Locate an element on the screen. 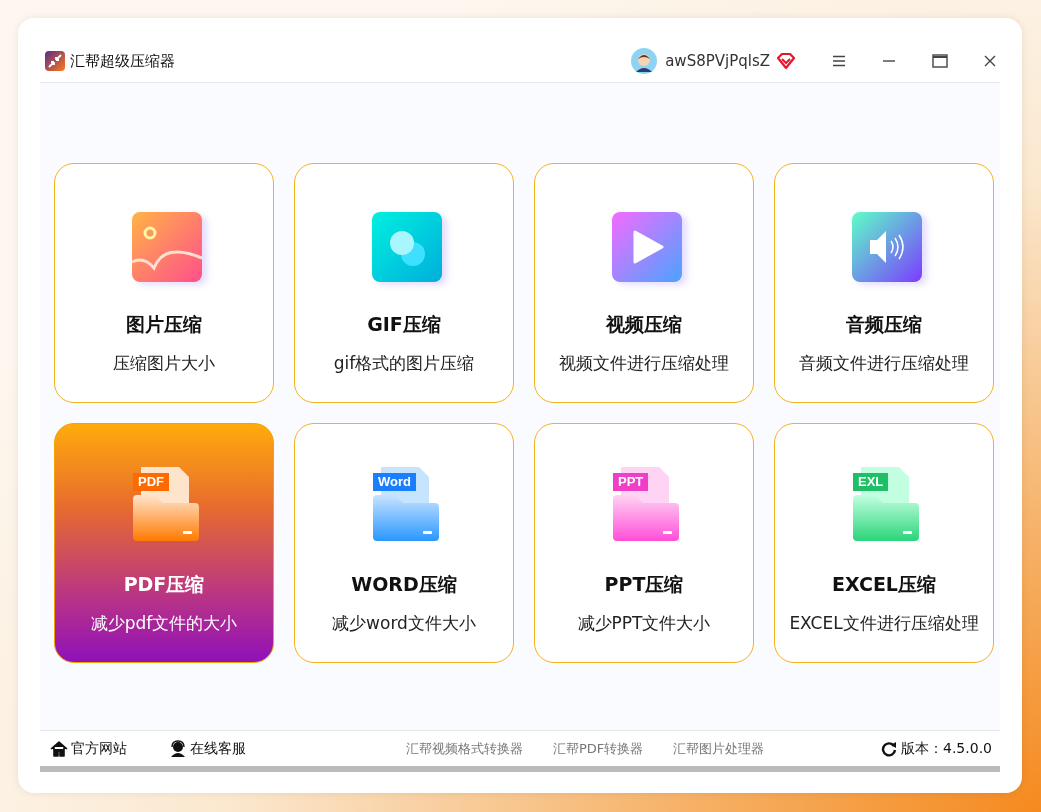 The width and height of the screenshot is (1041, 812). card-description: 减少pdf文件的大小 is located at coordinates (164, 623).